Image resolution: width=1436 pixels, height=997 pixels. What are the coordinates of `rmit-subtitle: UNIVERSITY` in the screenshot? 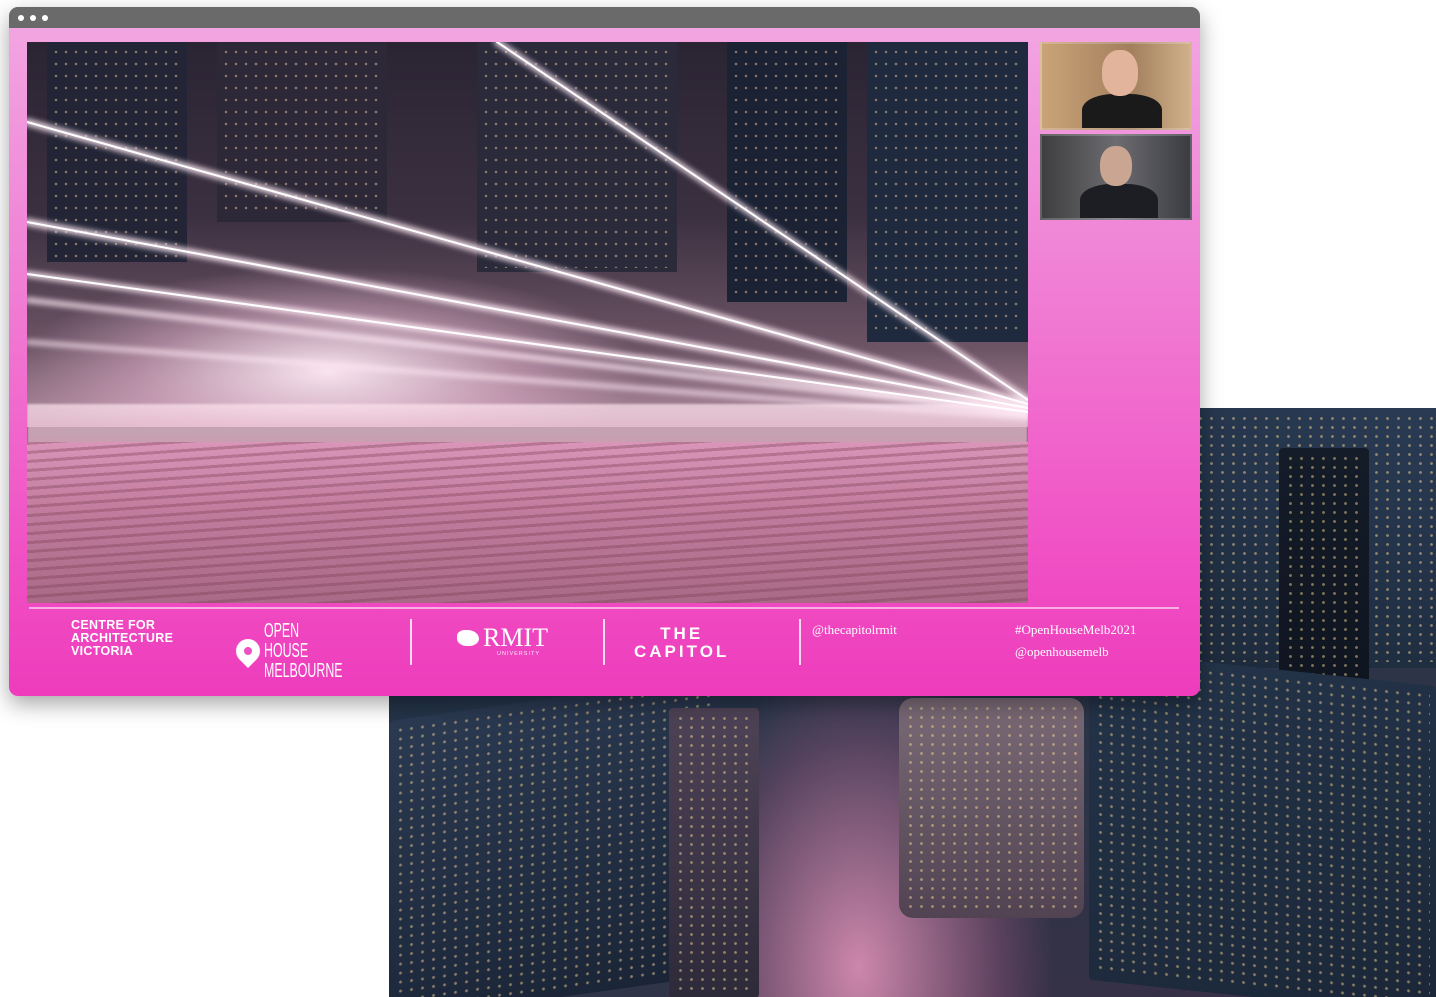 It's located at (519, 654).